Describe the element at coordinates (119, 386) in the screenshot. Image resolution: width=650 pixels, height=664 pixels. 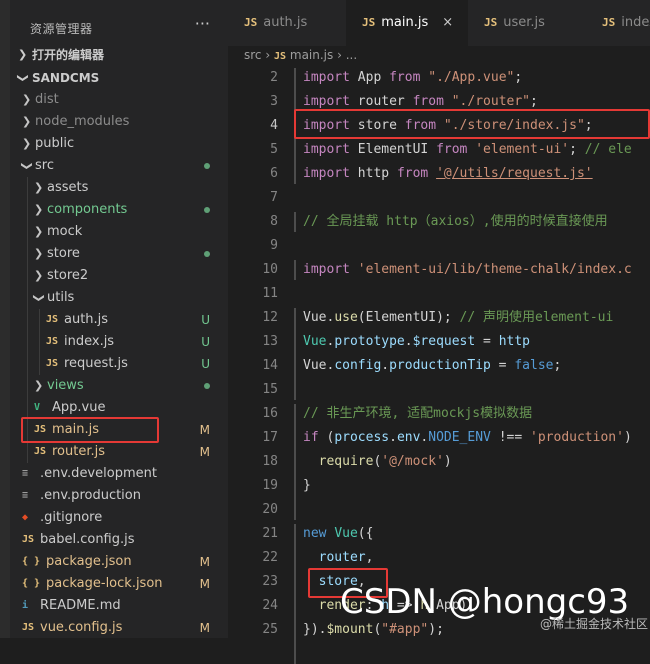
I see `tree-folder-views: ❯ views` at that location.